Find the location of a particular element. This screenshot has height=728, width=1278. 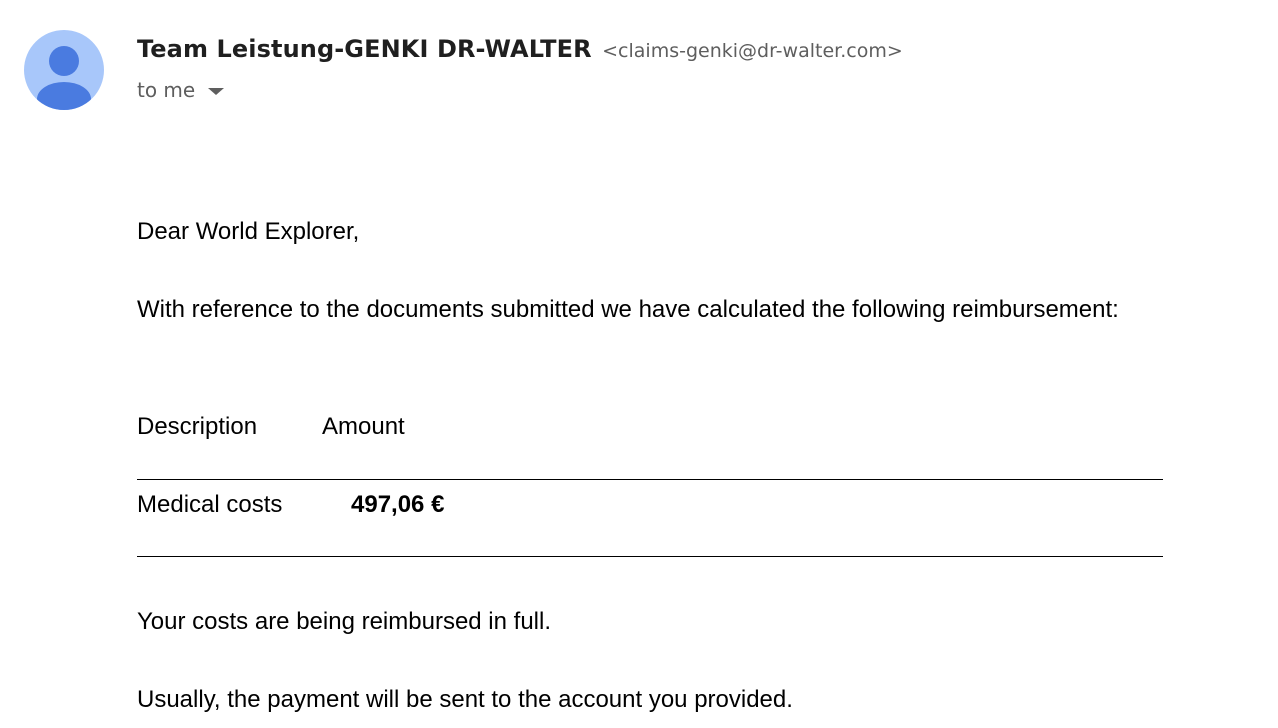

email-greeting: Dear World Explorer, is located at coordinates (248, 231).